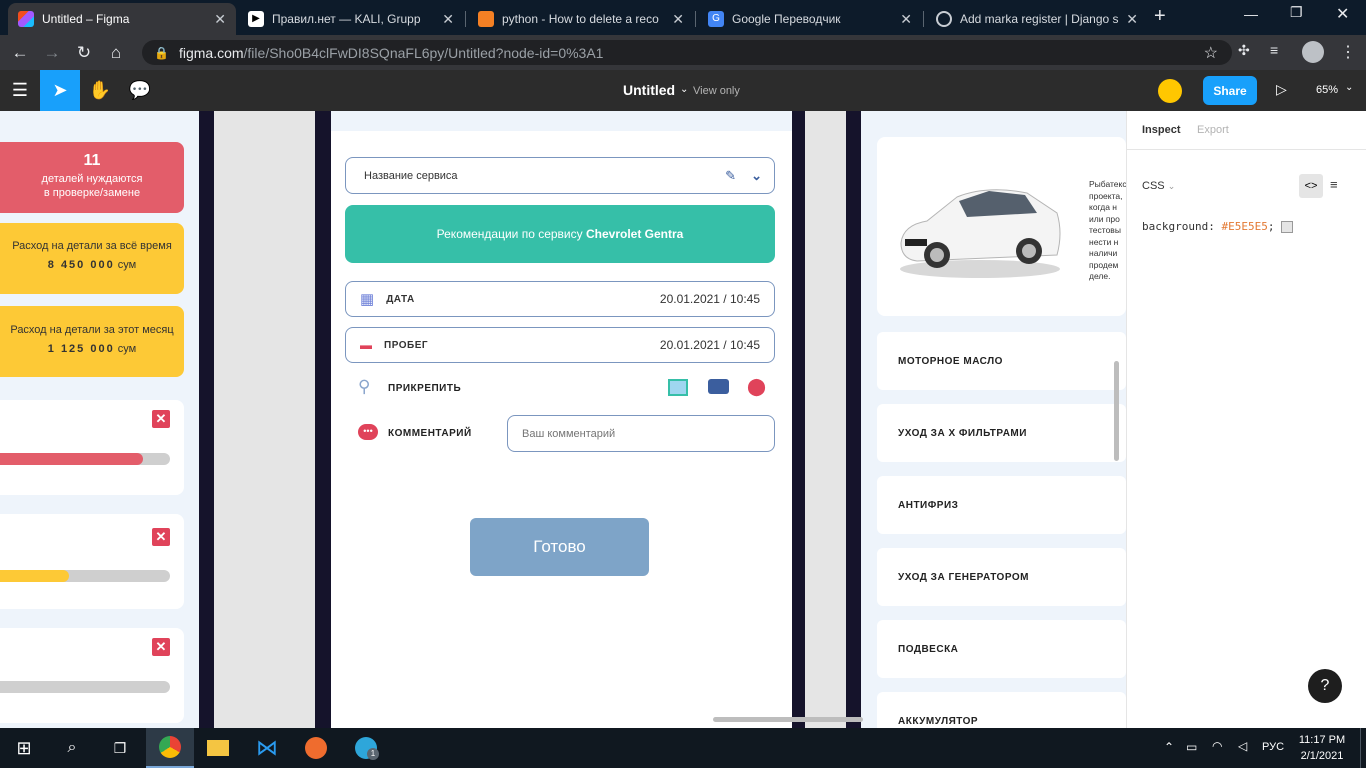  I want to click on progress-fill, so click(34, 576).